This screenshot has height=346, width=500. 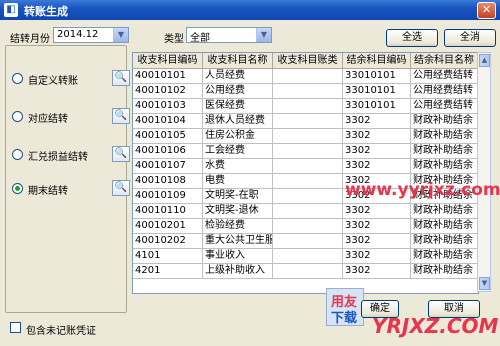 I want to click on table-cell: 退休人员经费, so click(x=238, y=121).